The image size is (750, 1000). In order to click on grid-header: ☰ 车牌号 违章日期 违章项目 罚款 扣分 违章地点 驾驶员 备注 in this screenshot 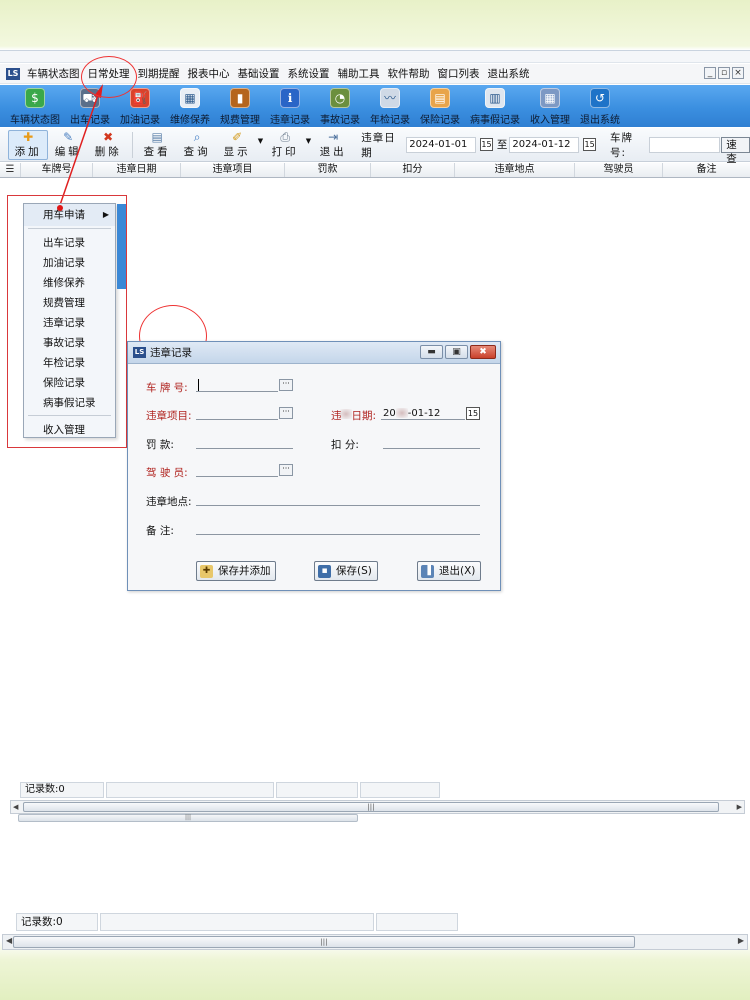, I will do `click(375, 170)`.